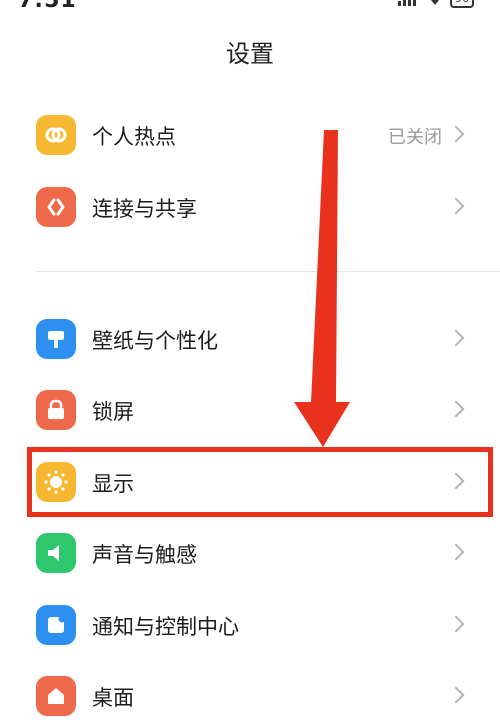 The height and width of the screenshot is (726, 500). What do you see at coordinates (250, 6) in the screenshot?
I see `status-bar: 7:51 96` at bounding box center [250, 6].